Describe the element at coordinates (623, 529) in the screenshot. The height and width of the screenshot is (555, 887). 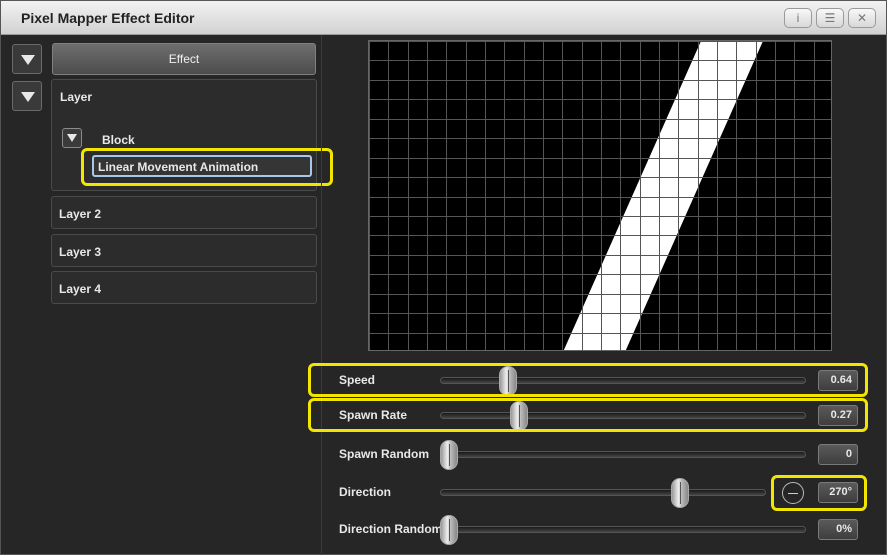
I see `direction-random-slider-track` at that location.